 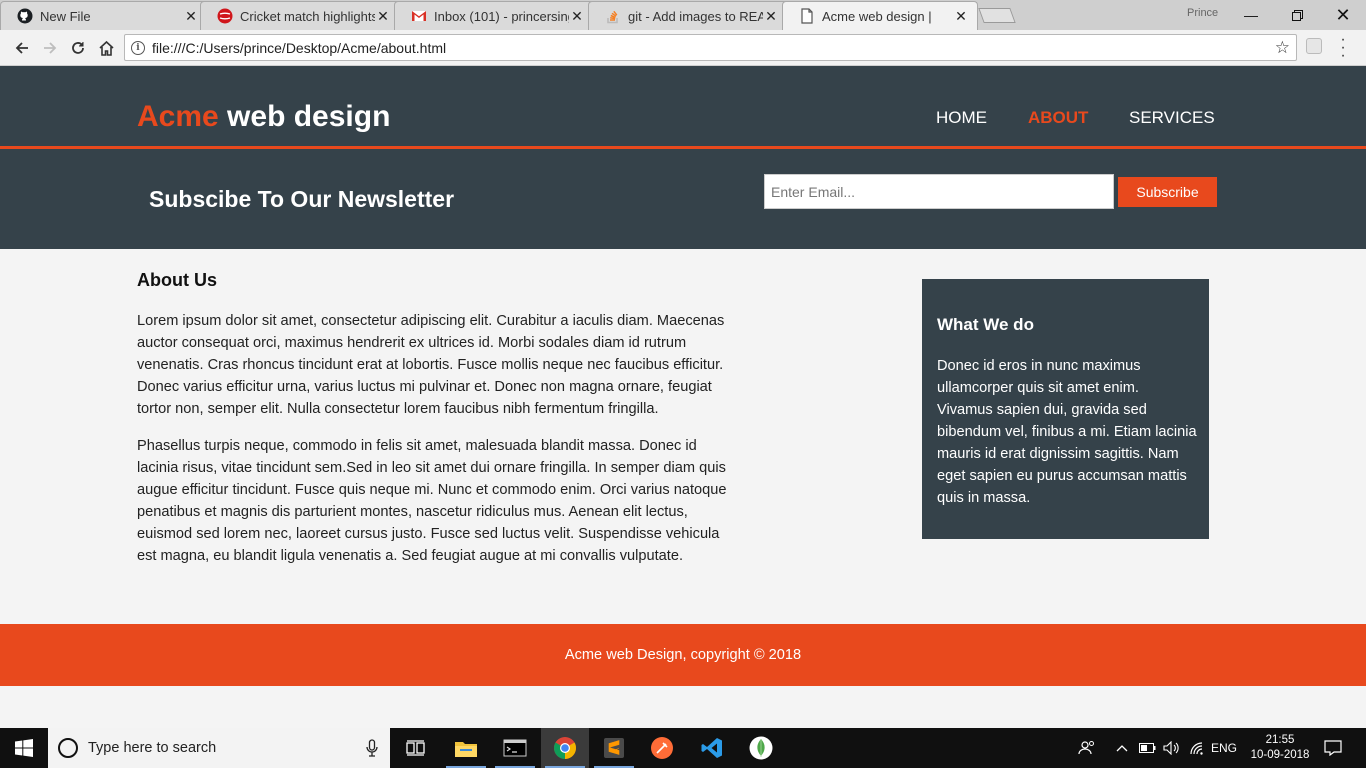 I want to click on brand-rest: web design, so click(x=304, y=116).